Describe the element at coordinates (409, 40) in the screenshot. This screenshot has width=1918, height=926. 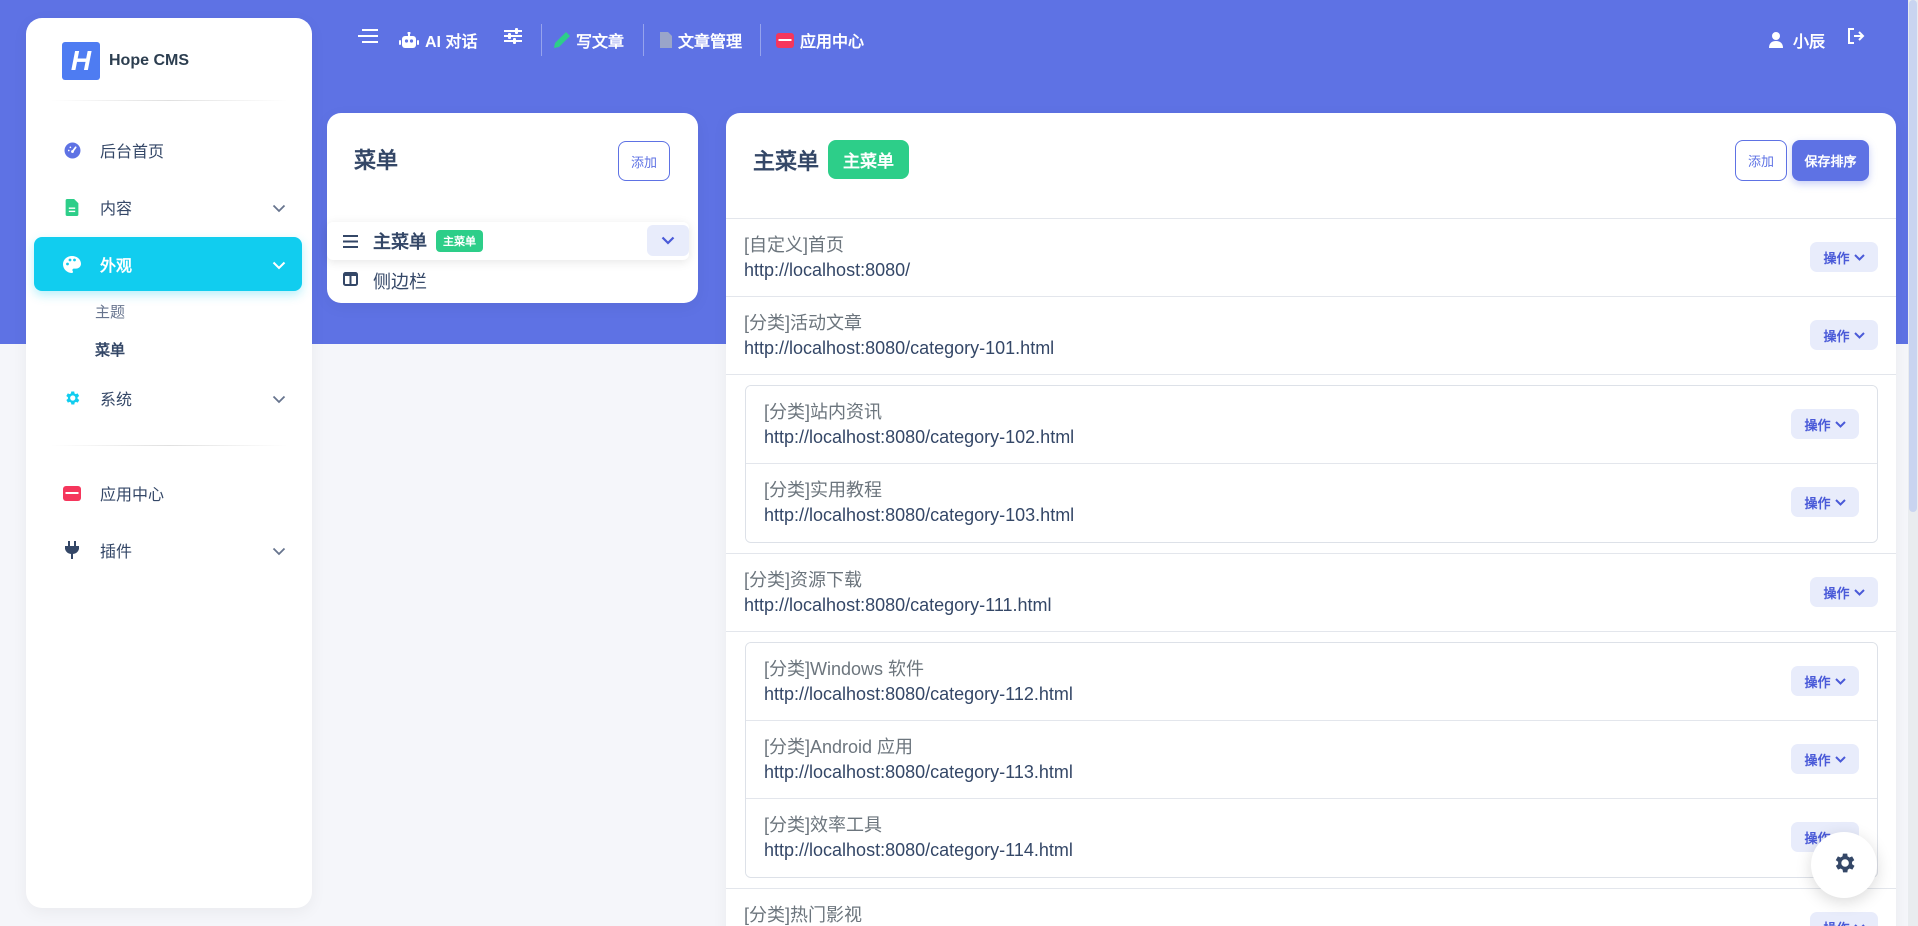
I see `robot-icon` at that location.